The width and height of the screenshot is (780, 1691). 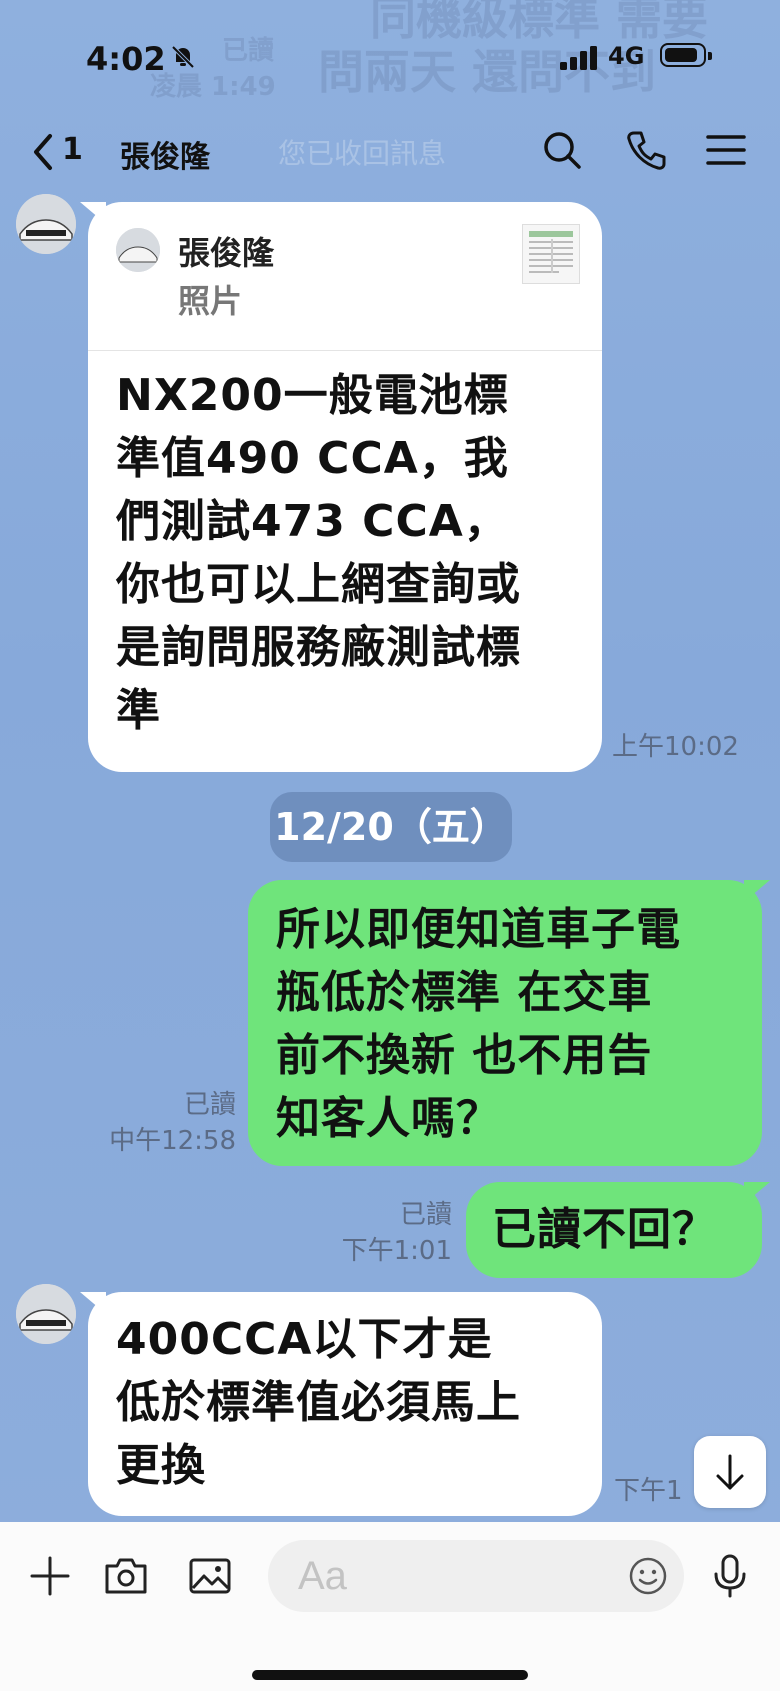 I want to click on scroll-to-bottom-button, so click(x=730, y=1472).